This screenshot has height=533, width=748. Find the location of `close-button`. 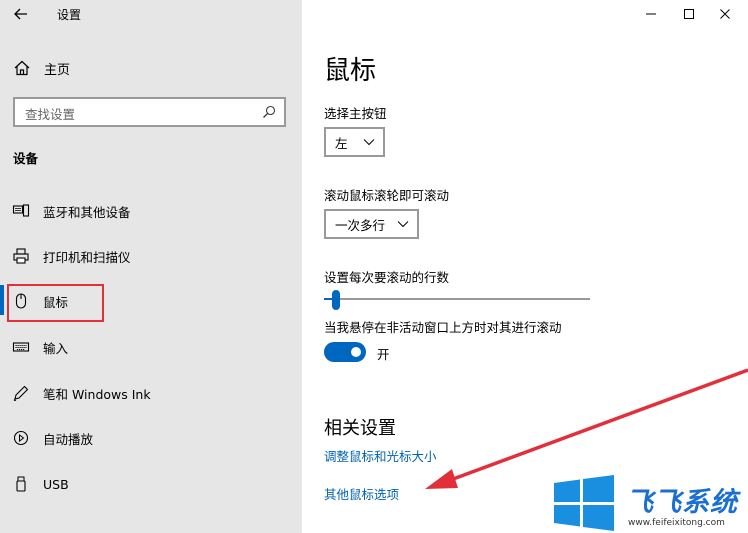

close-button is located at coordinates (725, 14).